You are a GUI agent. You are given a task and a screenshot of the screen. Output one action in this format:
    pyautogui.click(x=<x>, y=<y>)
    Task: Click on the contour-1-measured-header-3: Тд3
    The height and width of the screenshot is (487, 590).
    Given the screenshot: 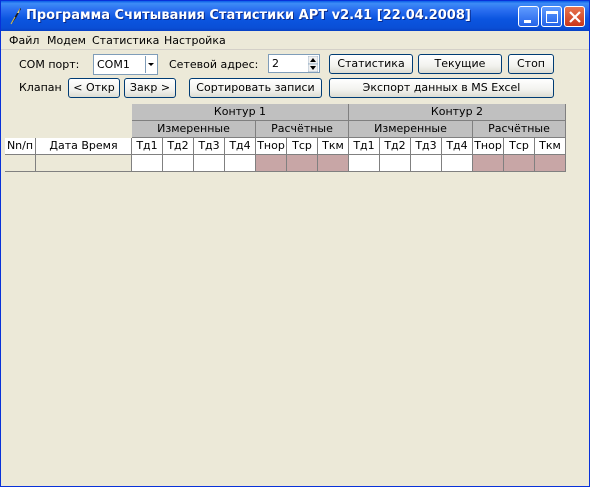 What is the action you would take?
    pyautogui.click(x=209, y=146)
    